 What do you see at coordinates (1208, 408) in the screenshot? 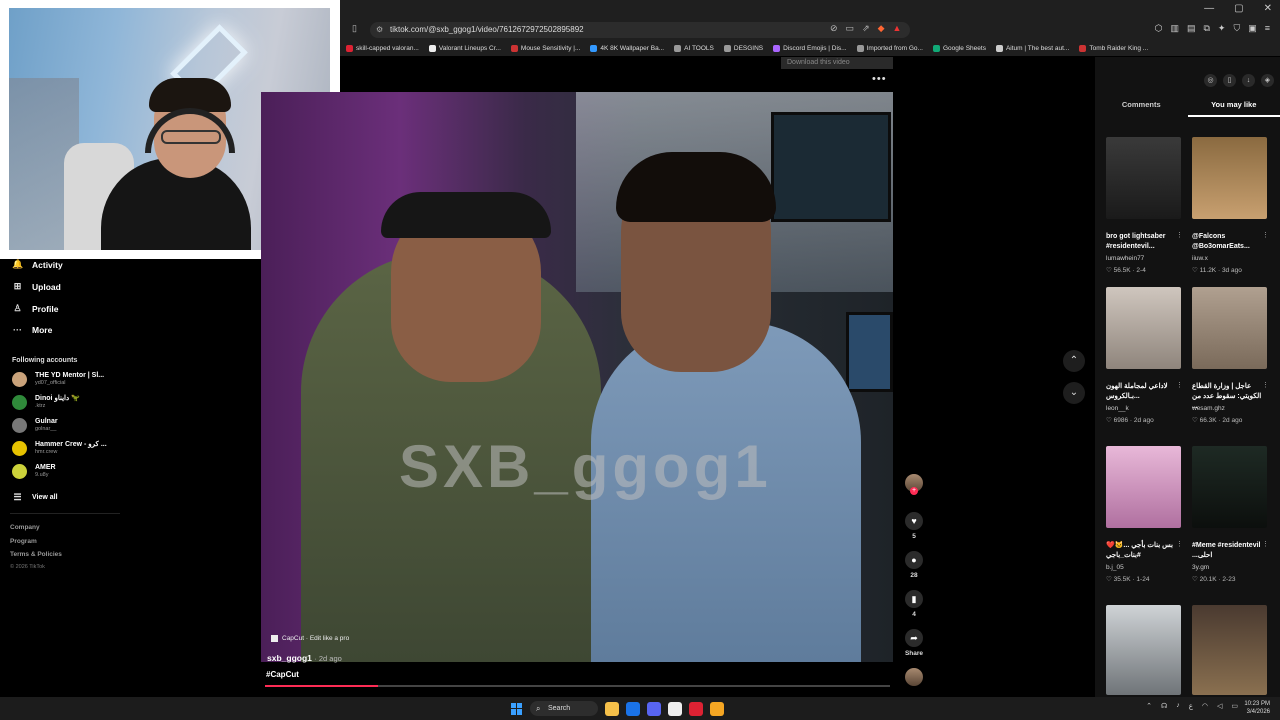
I see `card-user: wesam.ghz` at bounding box center [1208, 408].